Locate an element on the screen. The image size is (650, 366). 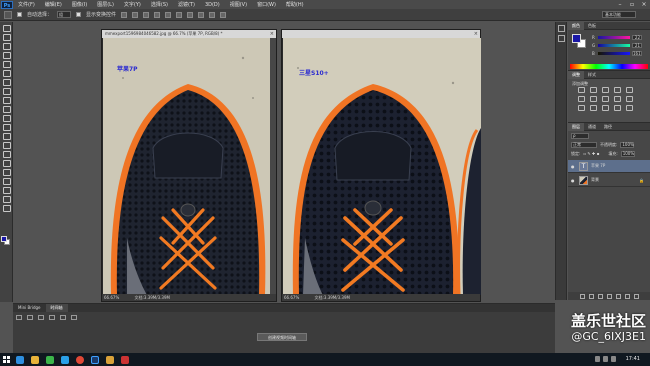
layer-style-icon is located at coordinates (591, 296).